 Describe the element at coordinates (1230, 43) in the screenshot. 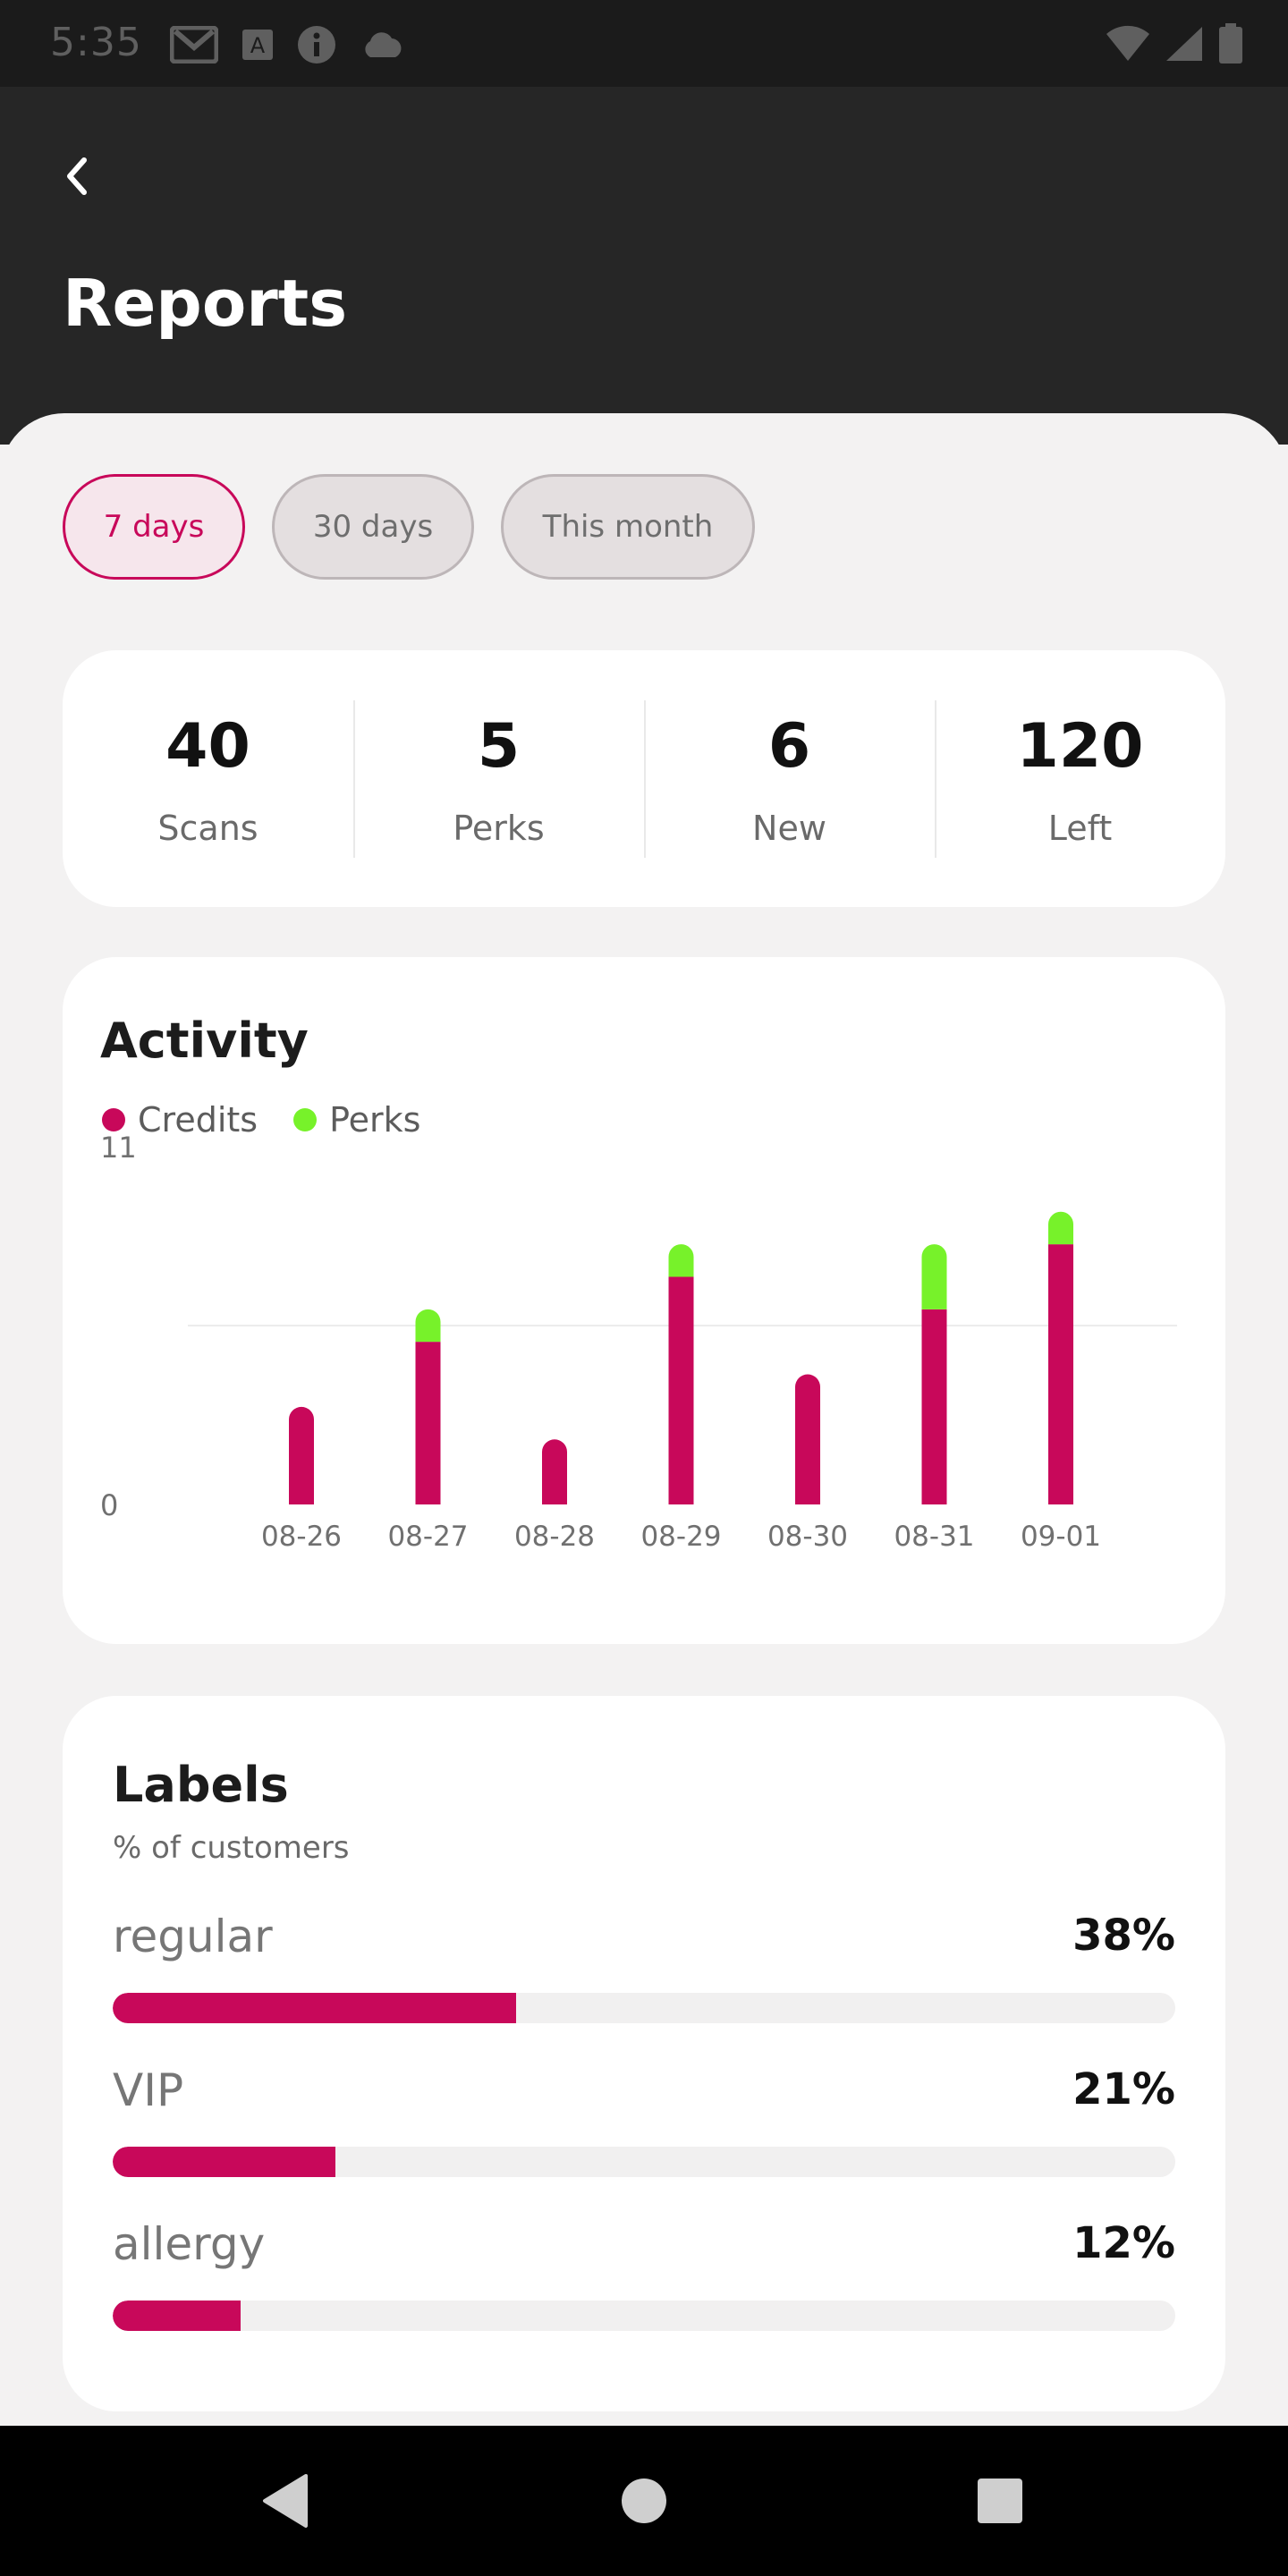

I see `battery-icon` at that location.